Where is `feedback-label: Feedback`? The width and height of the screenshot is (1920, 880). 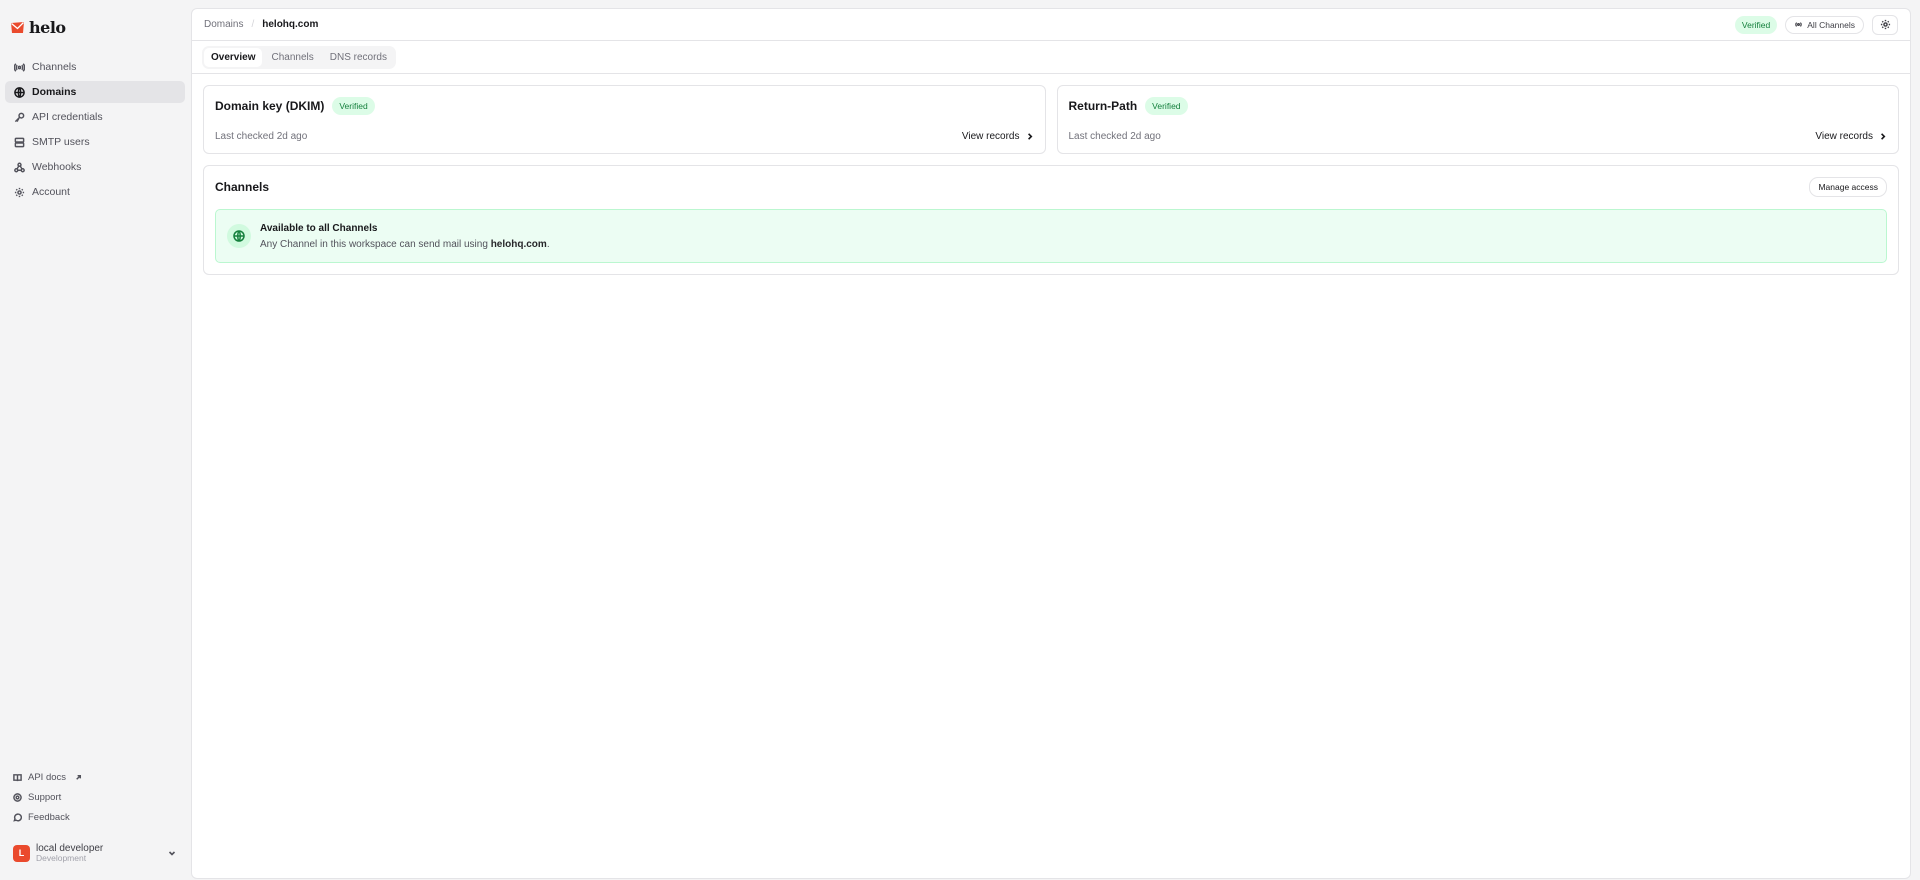 feedback-label: Feedback is located at coordinates (49, 817).